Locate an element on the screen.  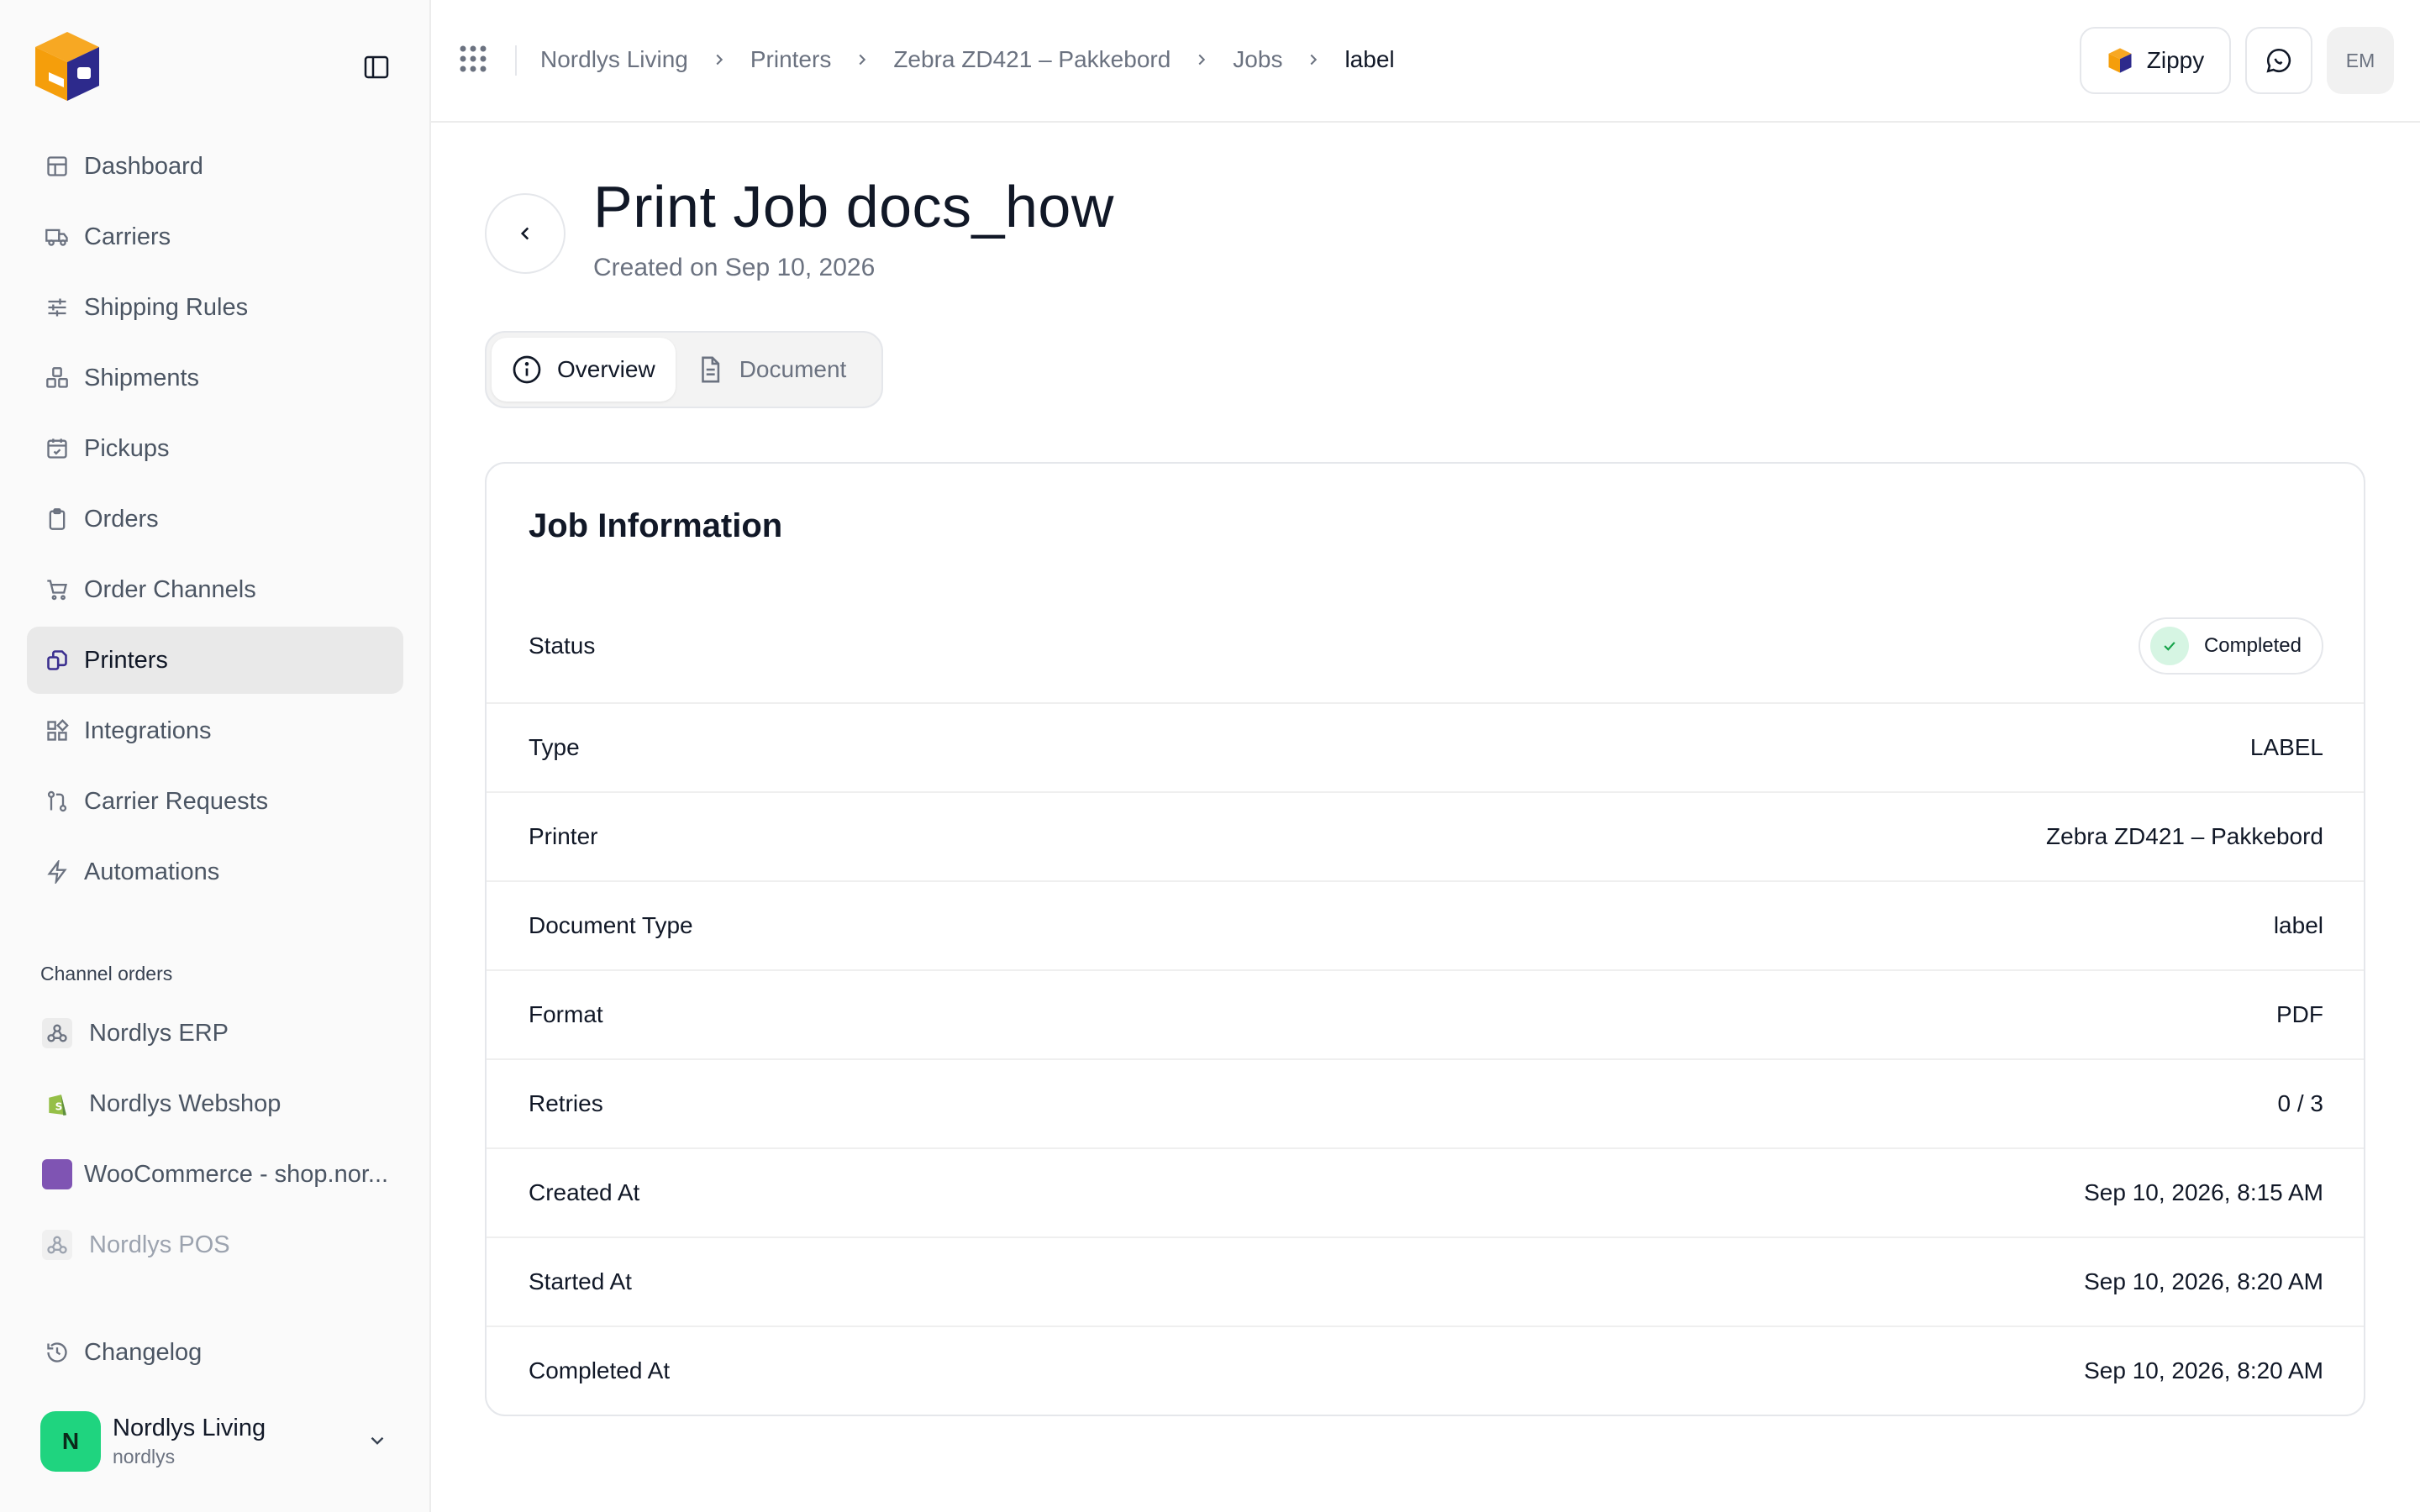
detail-row-started-at: Started At Sep 10, 2026, 8:20 AM is located at coordinates (1425, 1281).